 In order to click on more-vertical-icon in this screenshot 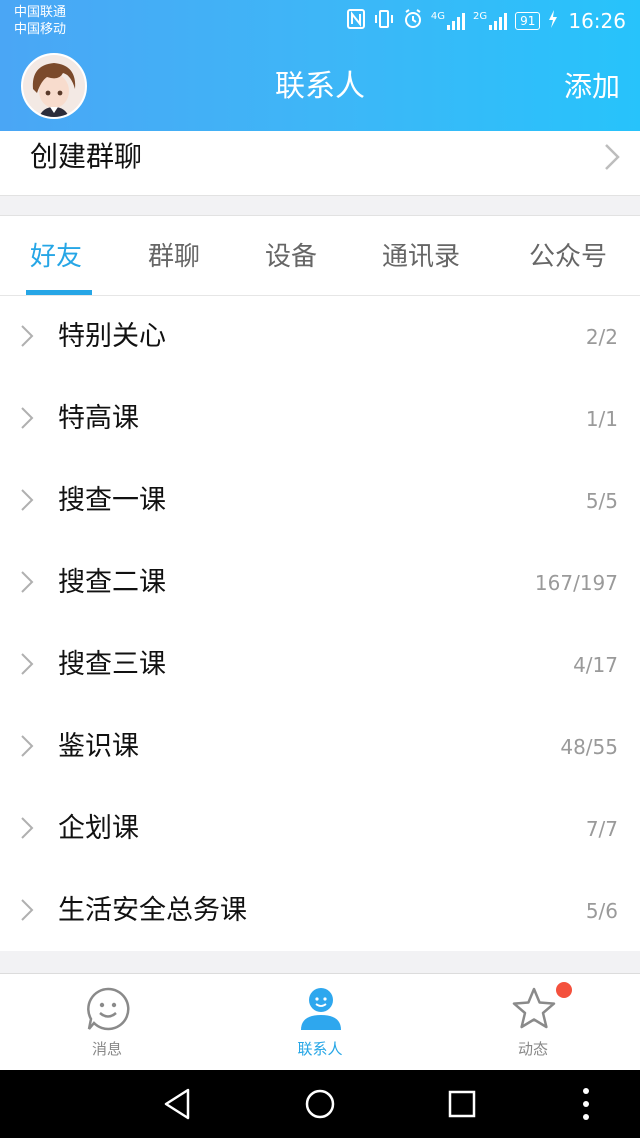, I will do `click(586, 1104)`.